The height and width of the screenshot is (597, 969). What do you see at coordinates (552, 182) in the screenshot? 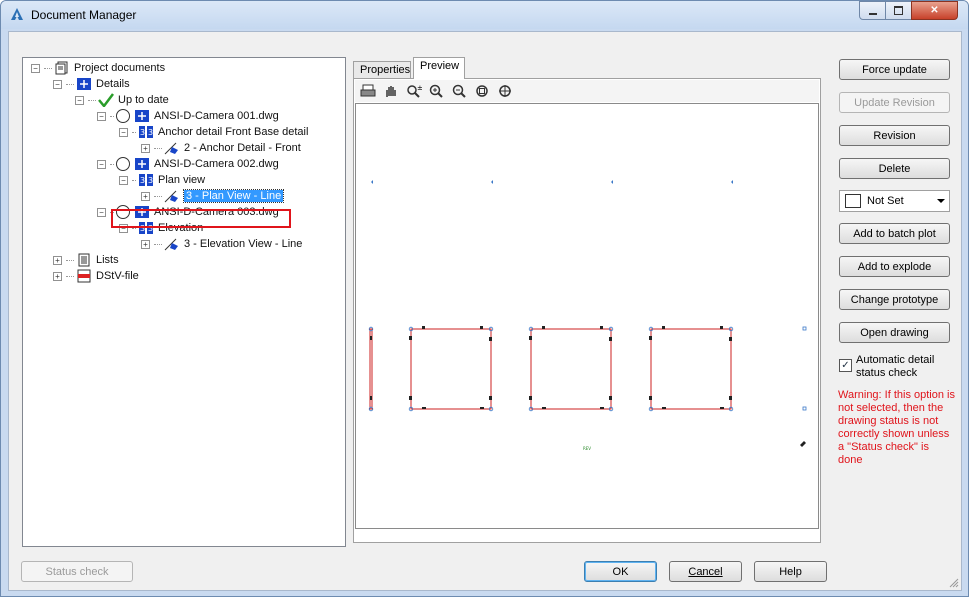
I see `preview-marks` at bounding box center [552, 182].